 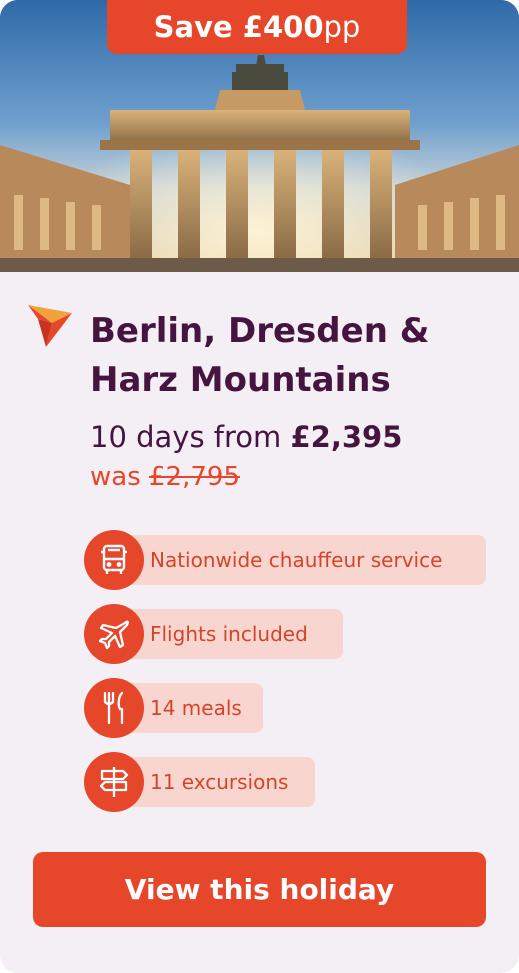 I want to click on feature-meals: 14 meals, so click(x=174, y=708).